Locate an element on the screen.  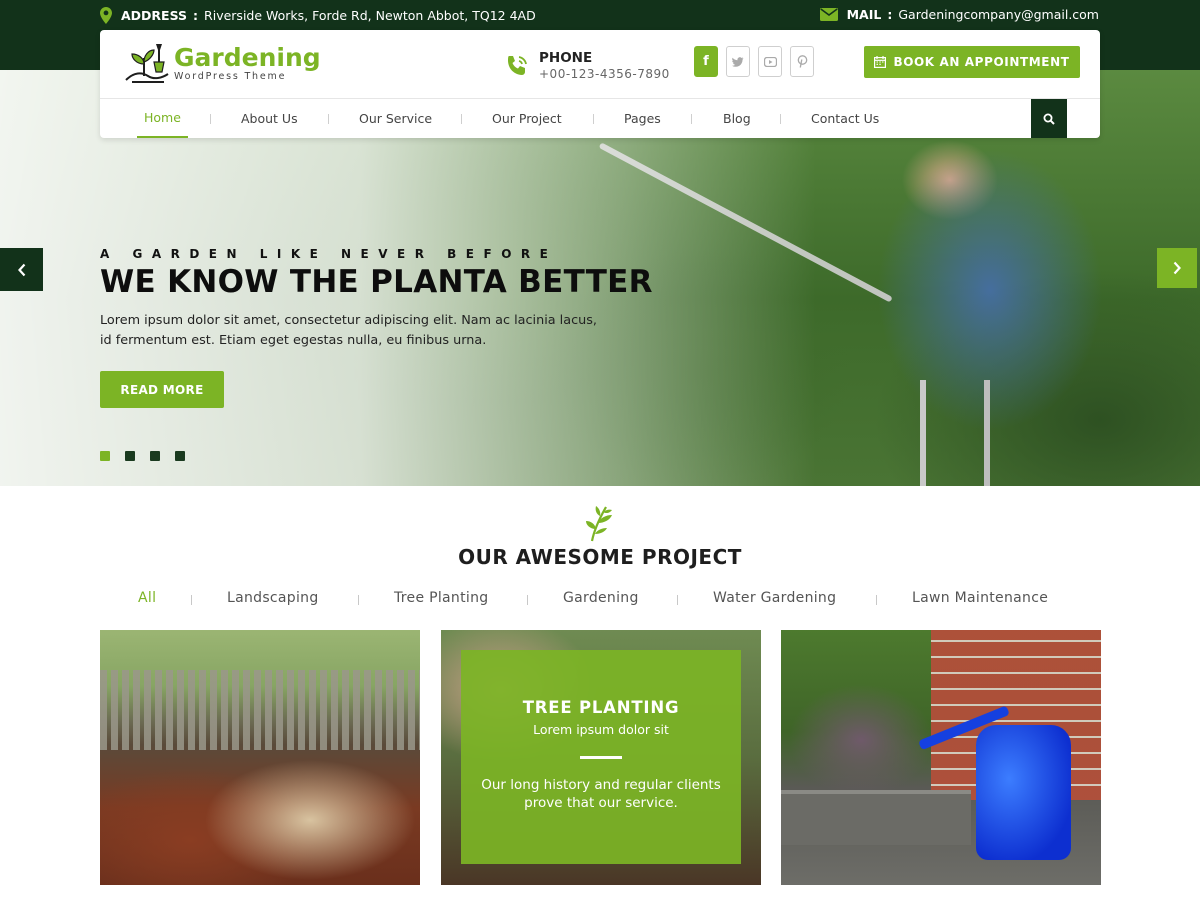
overlay-subtitle: Lorem ipsum dolor sit is located at coordinates (601, 729).